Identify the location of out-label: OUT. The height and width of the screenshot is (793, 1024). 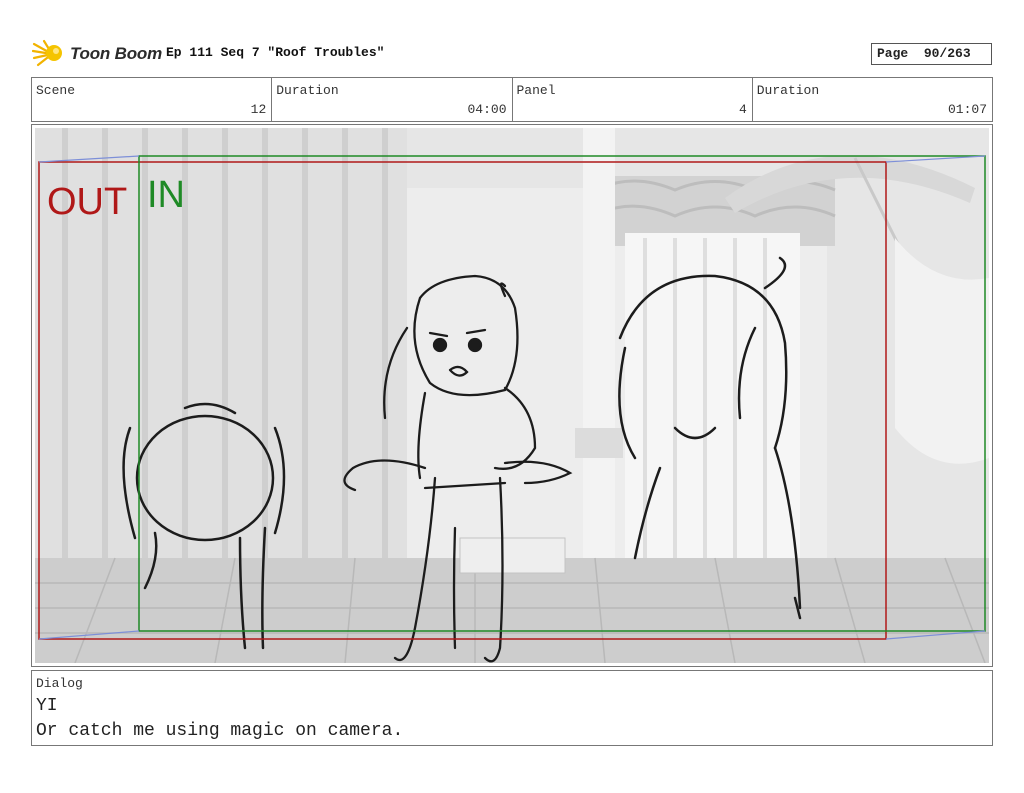
(87, 202).